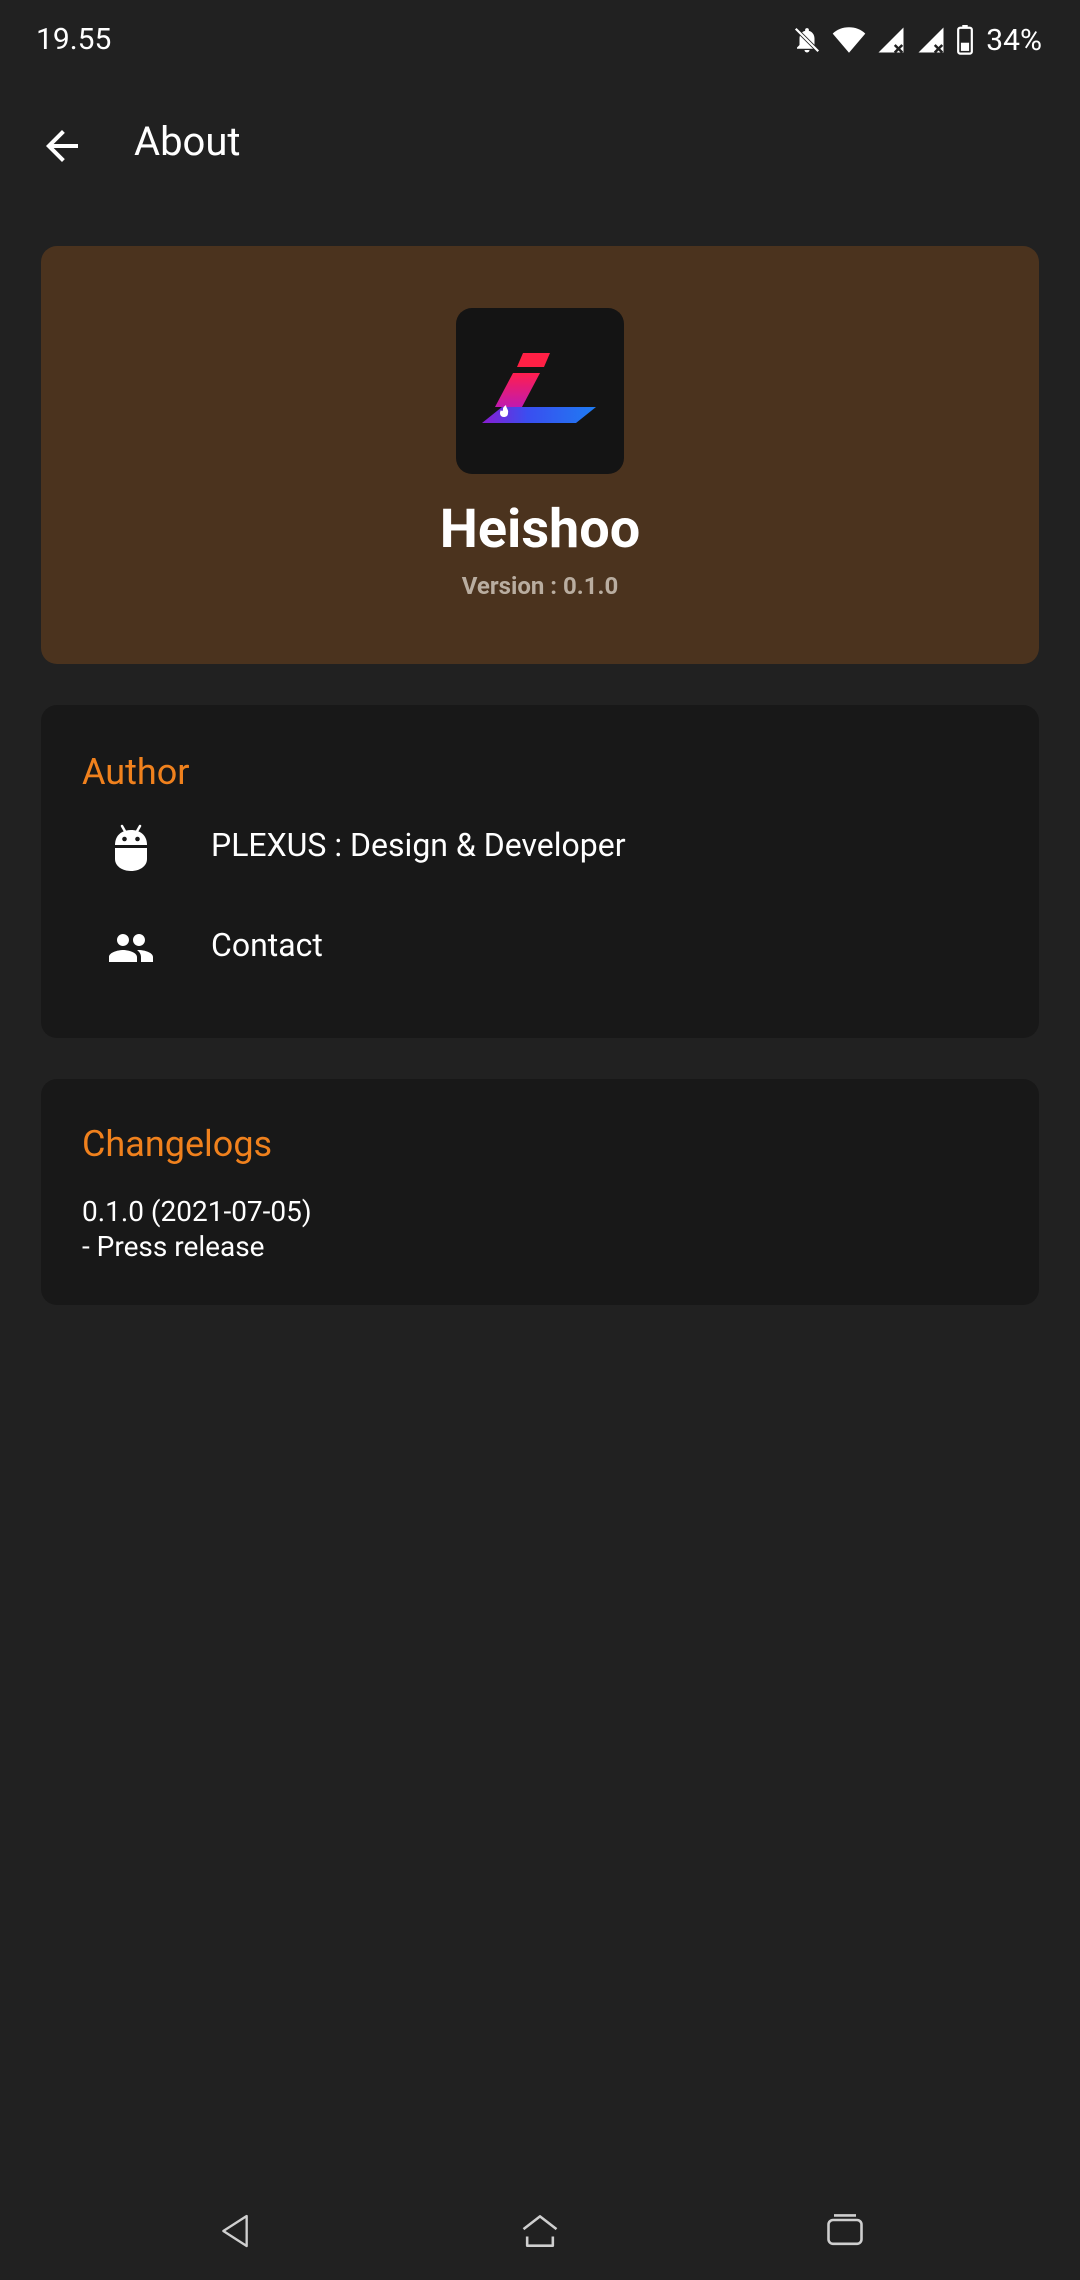  What do you see at coordinates (136, 772) in the screenshot?
I see `author-section-title: Author` at bounding box center [136, 772].